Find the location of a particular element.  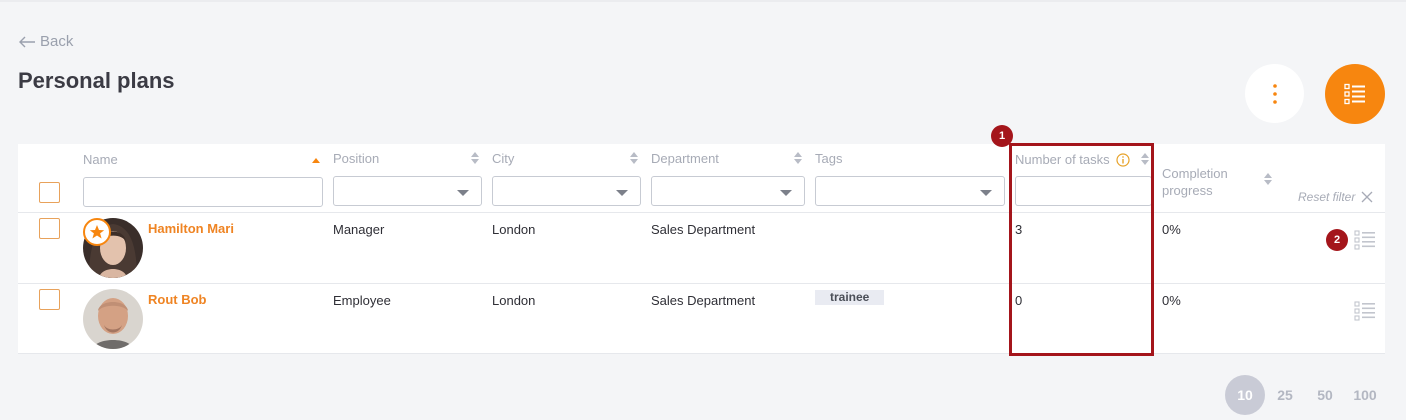

name-filter-input is located at coordinates (203, 192).